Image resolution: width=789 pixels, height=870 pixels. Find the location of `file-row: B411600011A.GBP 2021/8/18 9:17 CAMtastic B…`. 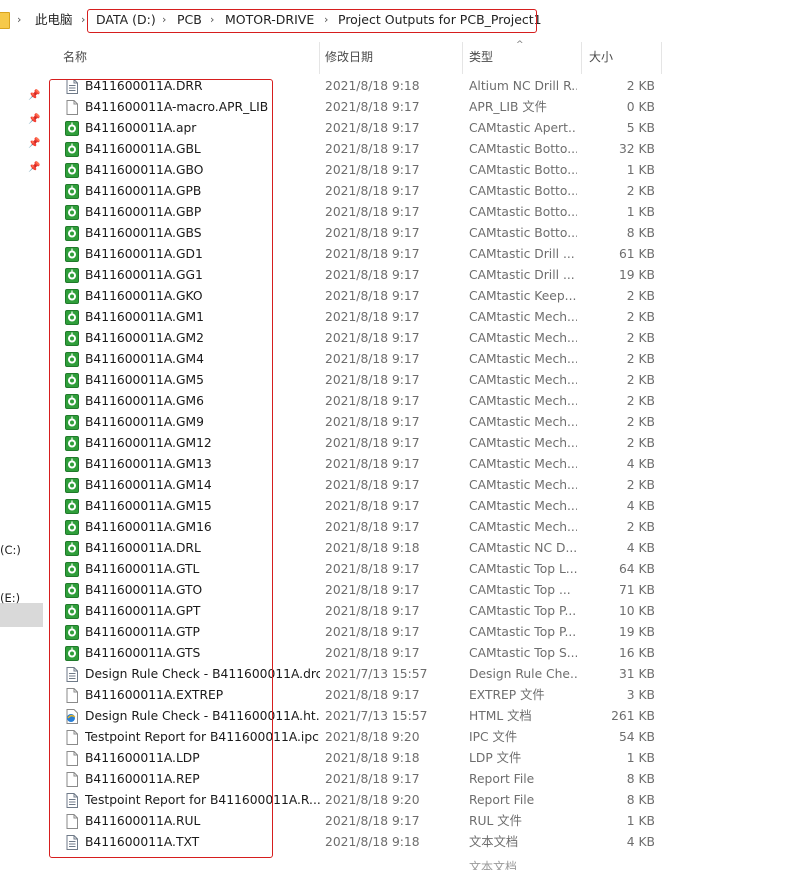

file-row: B411600011A.GBP 2021/8/18 9:17 CAMtastic B… is located at coordinates (357, 212).